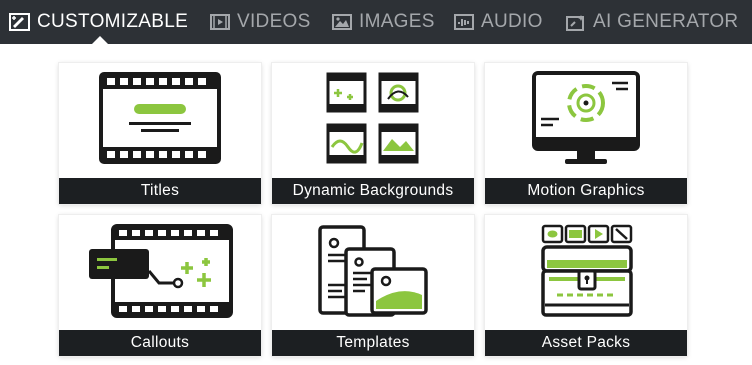 The width and height of the screenshot is (752, 365). I want to click on tab-ai-generator: AI GENERATOR, so click(652, 22).